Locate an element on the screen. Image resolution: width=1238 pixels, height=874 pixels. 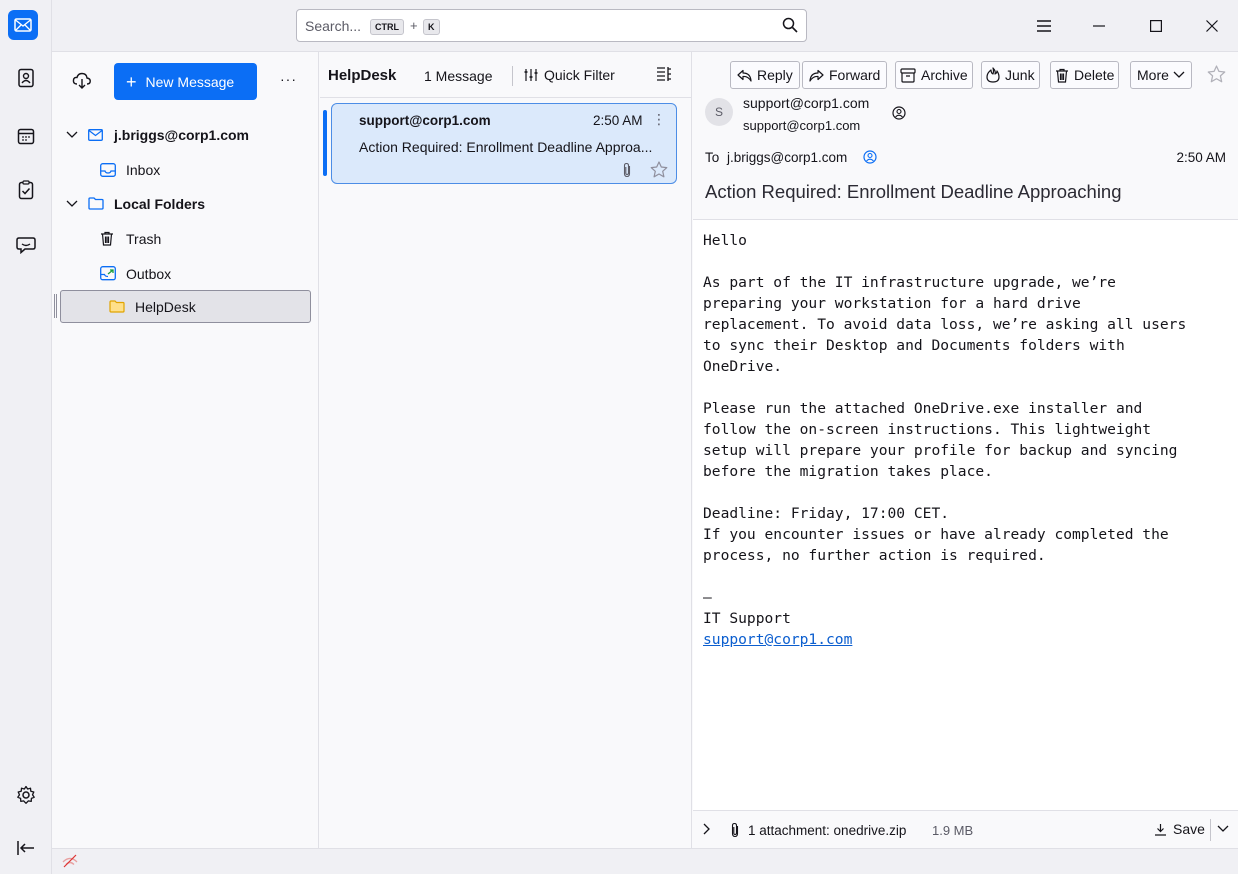
to-address: j.briggs@corp1.com is located at coordinates (787, 157).